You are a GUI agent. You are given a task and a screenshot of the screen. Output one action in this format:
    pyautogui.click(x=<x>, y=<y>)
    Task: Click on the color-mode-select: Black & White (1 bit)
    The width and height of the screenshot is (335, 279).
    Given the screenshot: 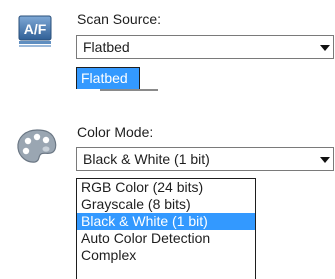 What is the action you would take?
    pyautogui.click(x=205, y=159)
    